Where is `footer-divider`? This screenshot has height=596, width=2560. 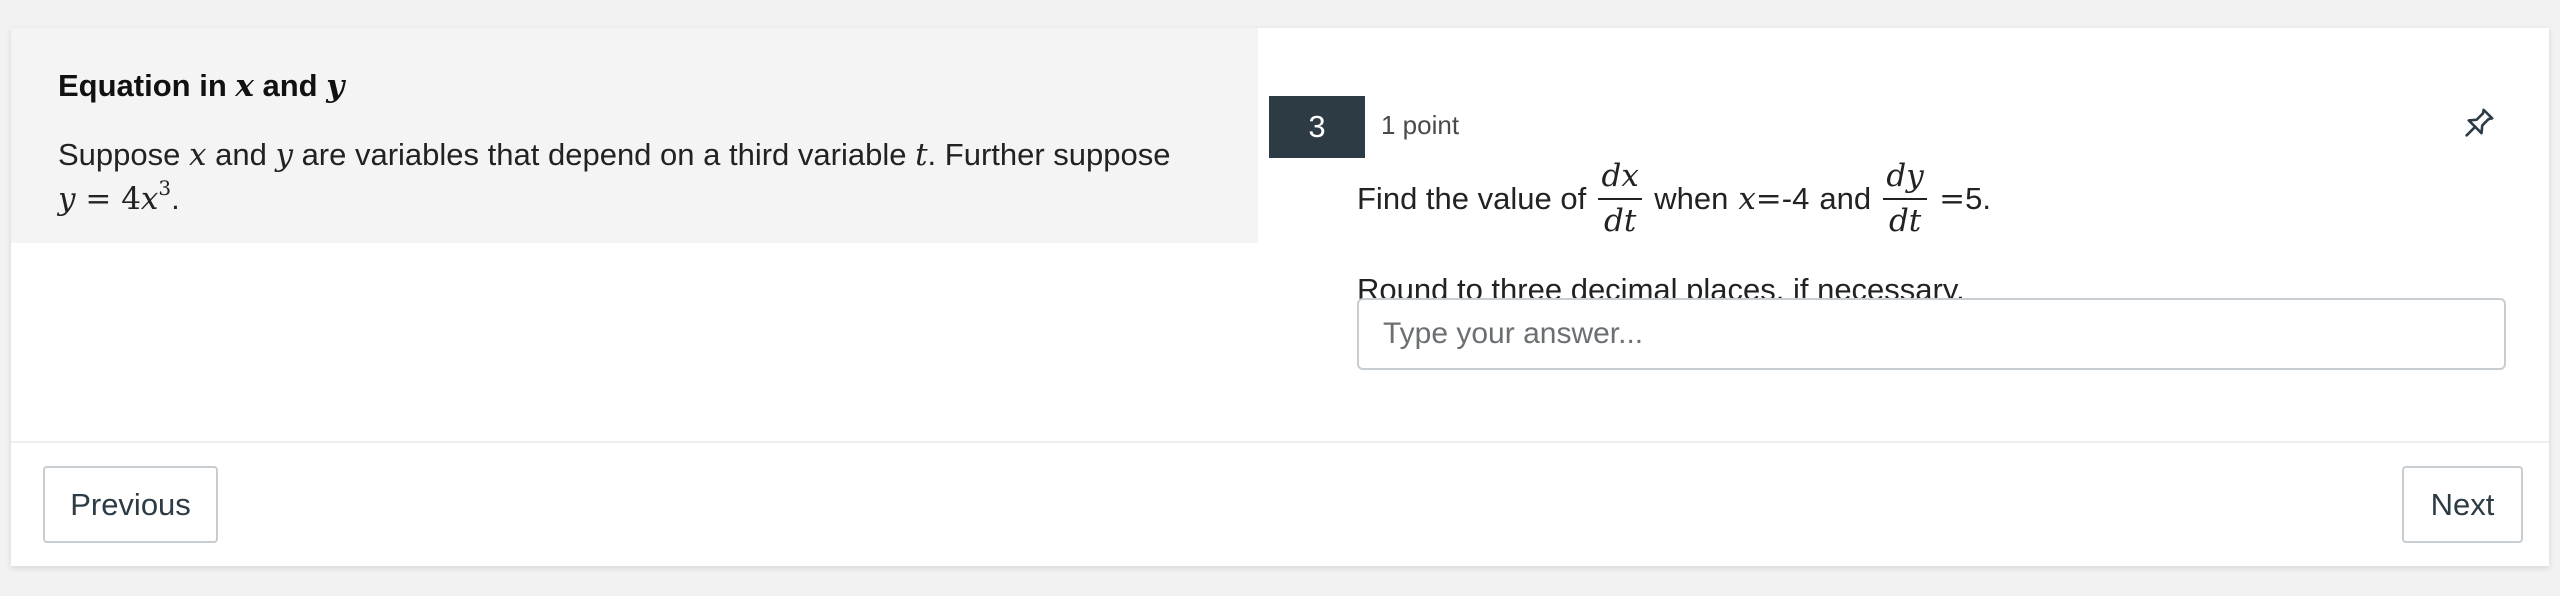
footer-divider is located at coordinates (1280, 442).